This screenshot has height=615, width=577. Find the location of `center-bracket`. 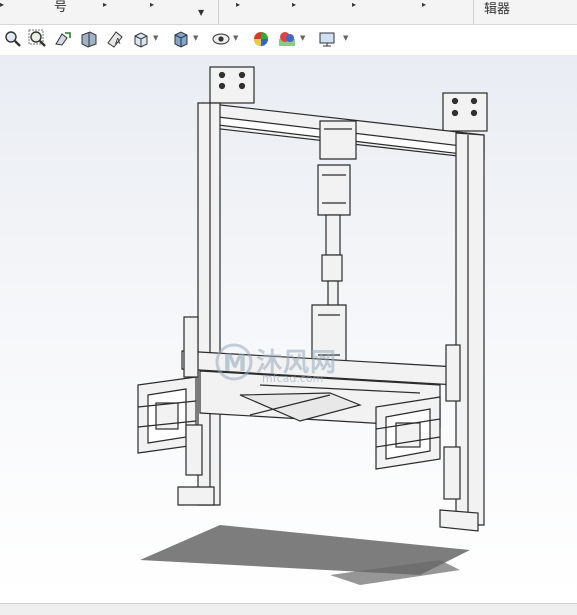

center-bracket is located at coordinates (338, 140).